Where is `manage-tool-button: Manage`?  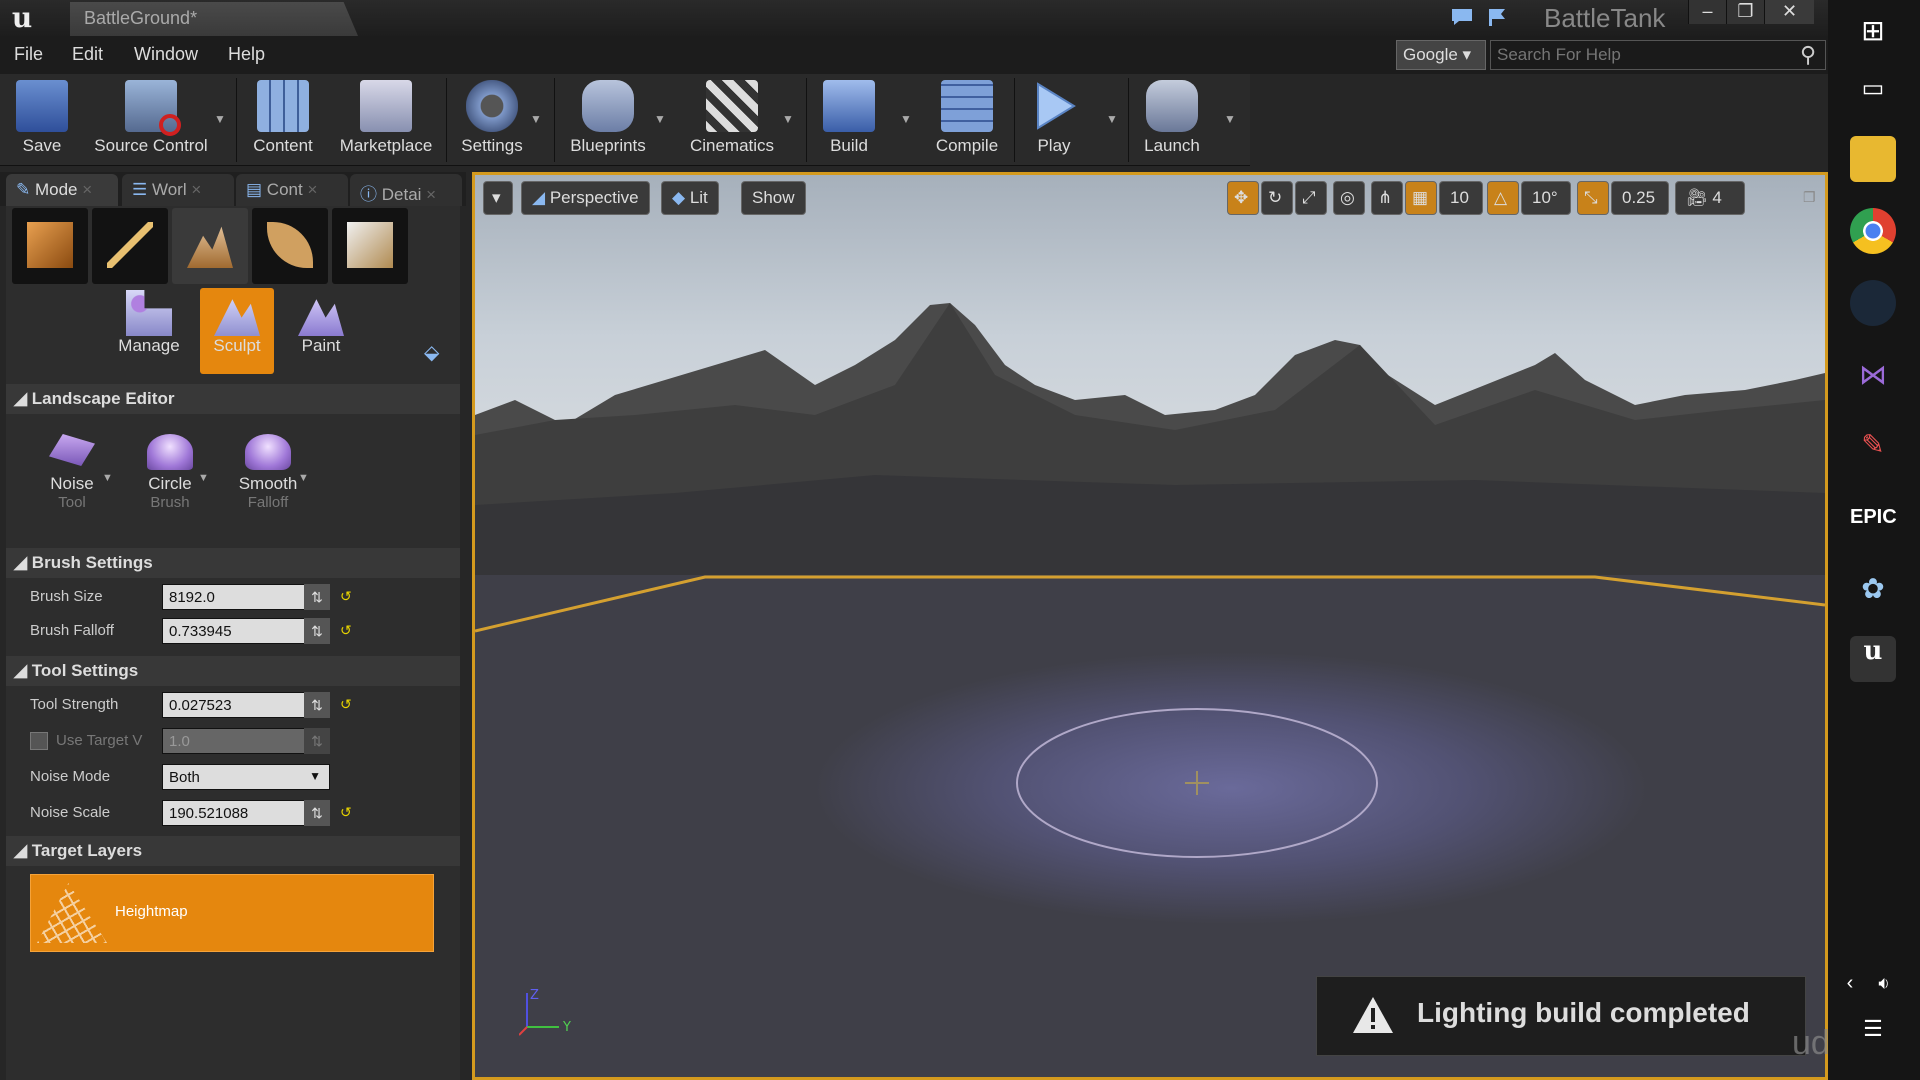 manage-tool-button: Manage is located at coordinates (149, 331).